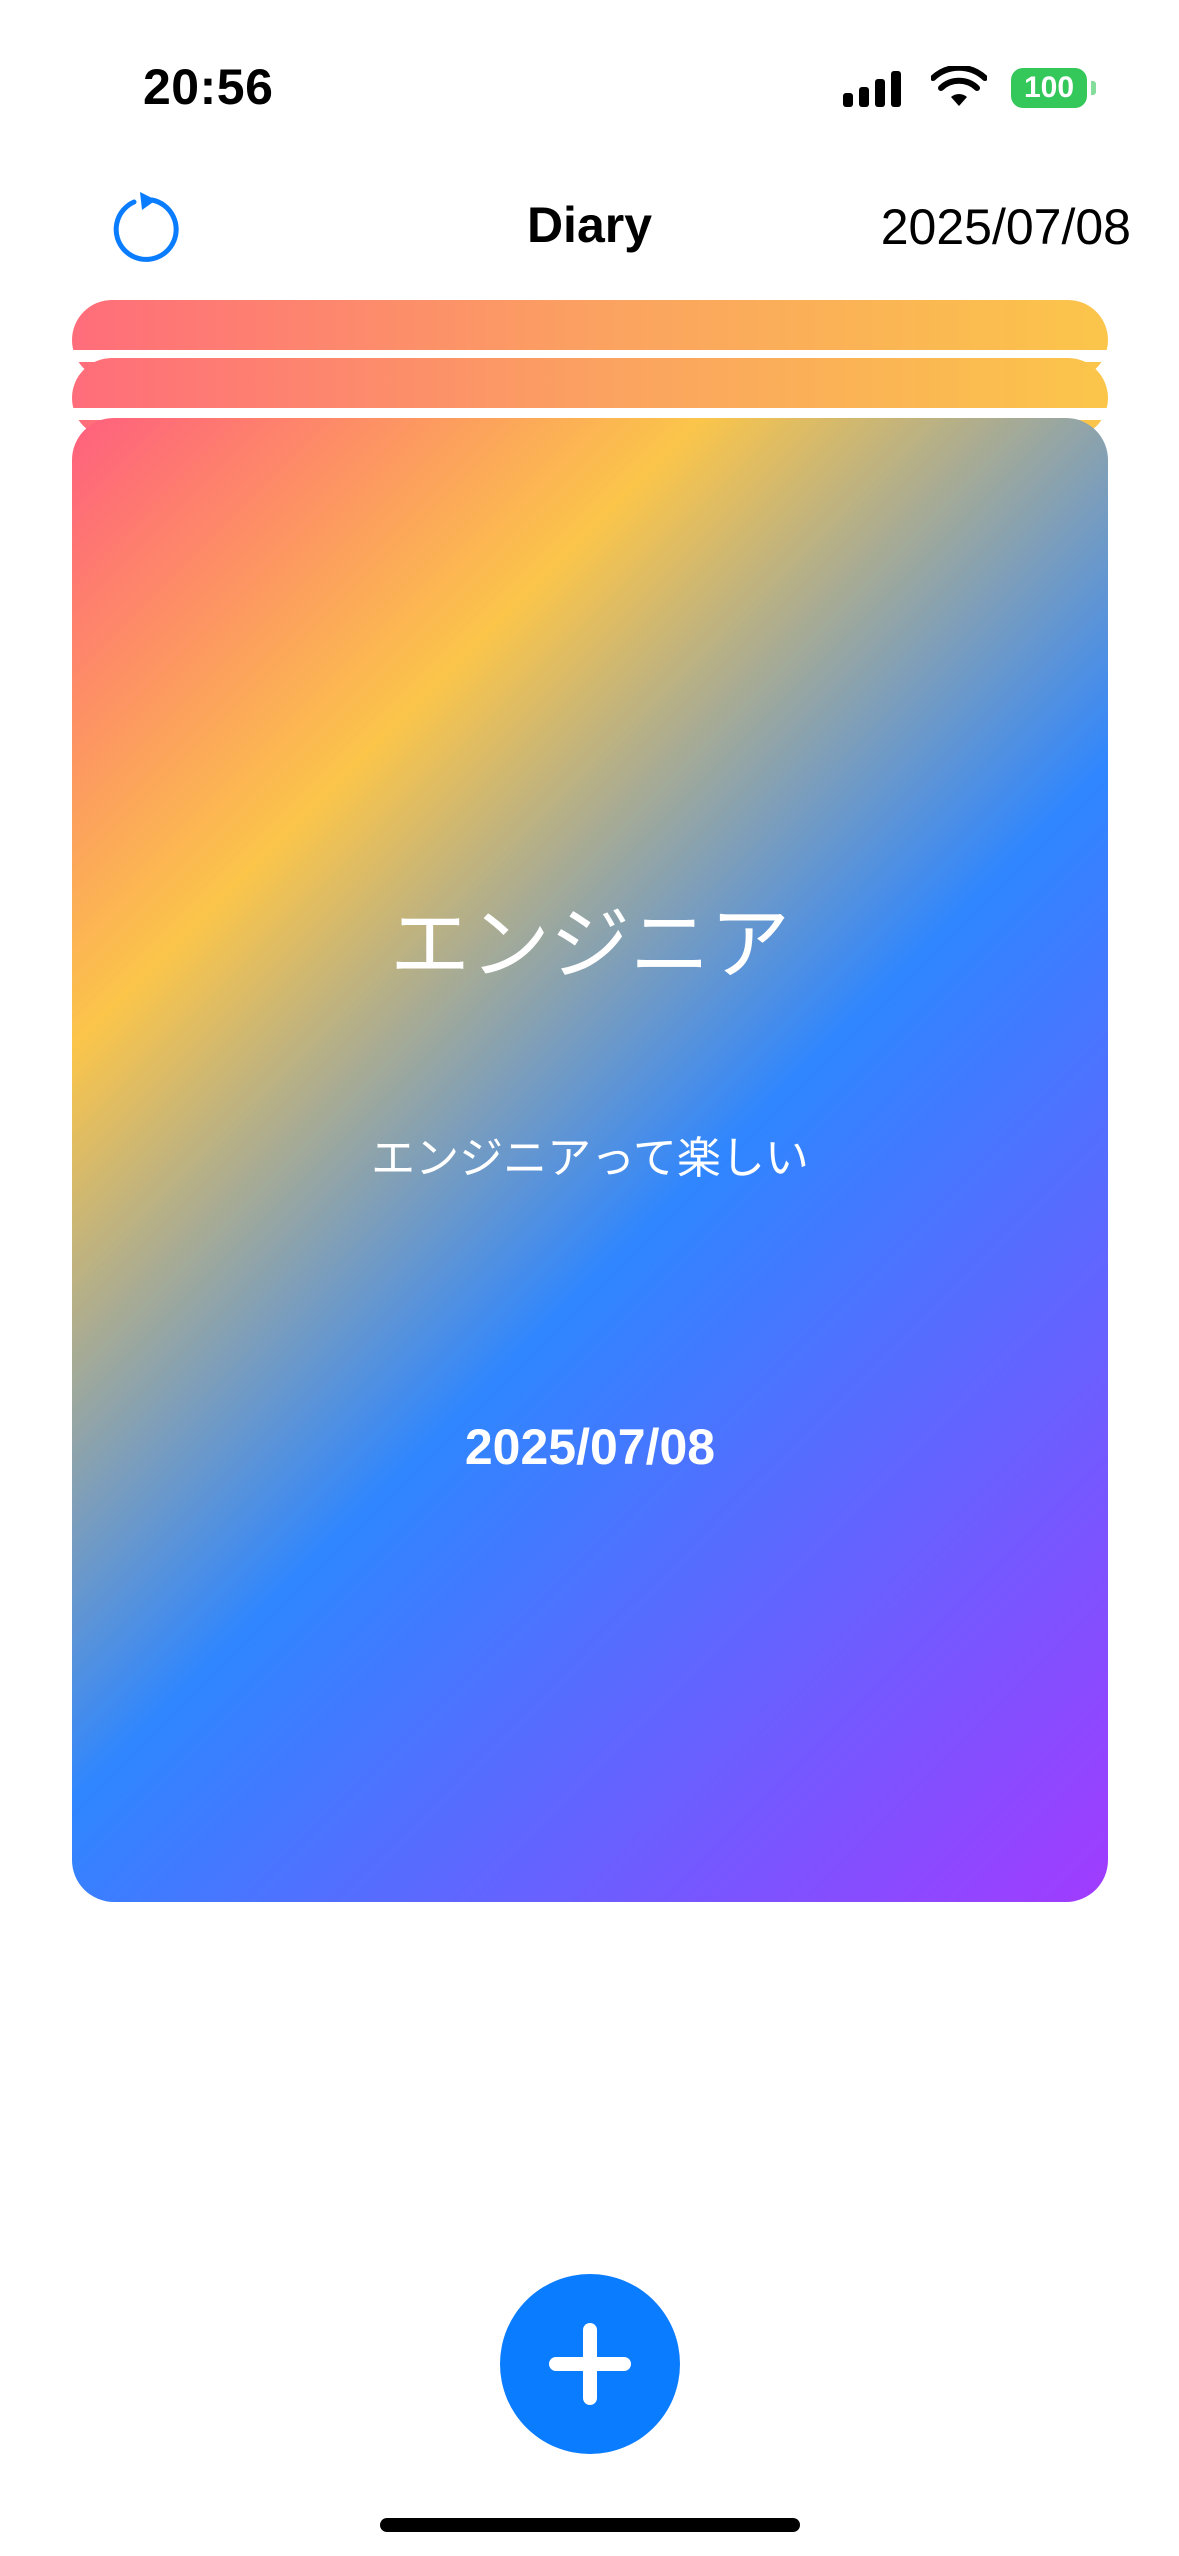  What do you see at coordinates (1005, 227) in the screenshot?
I see `header-date: 2025/07/08` at bounding box center [1005, 227].